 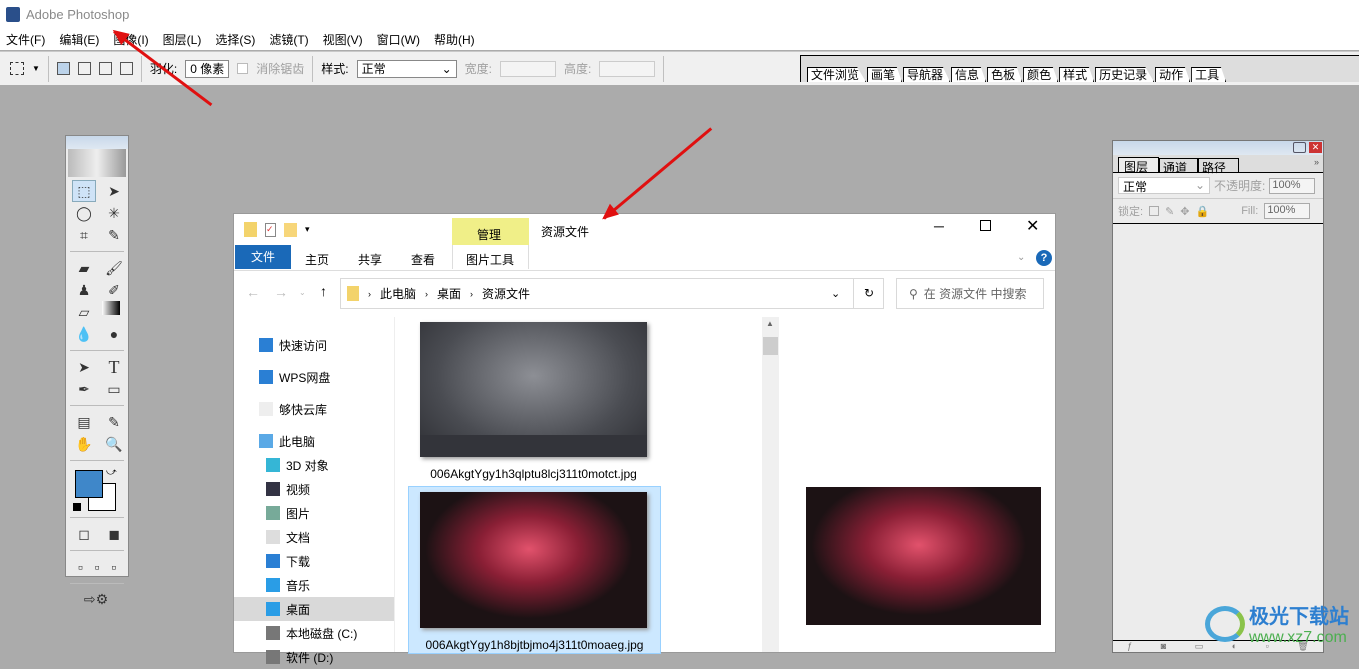 I want to click on help-icon: ?, so click(x=1044, y=258).